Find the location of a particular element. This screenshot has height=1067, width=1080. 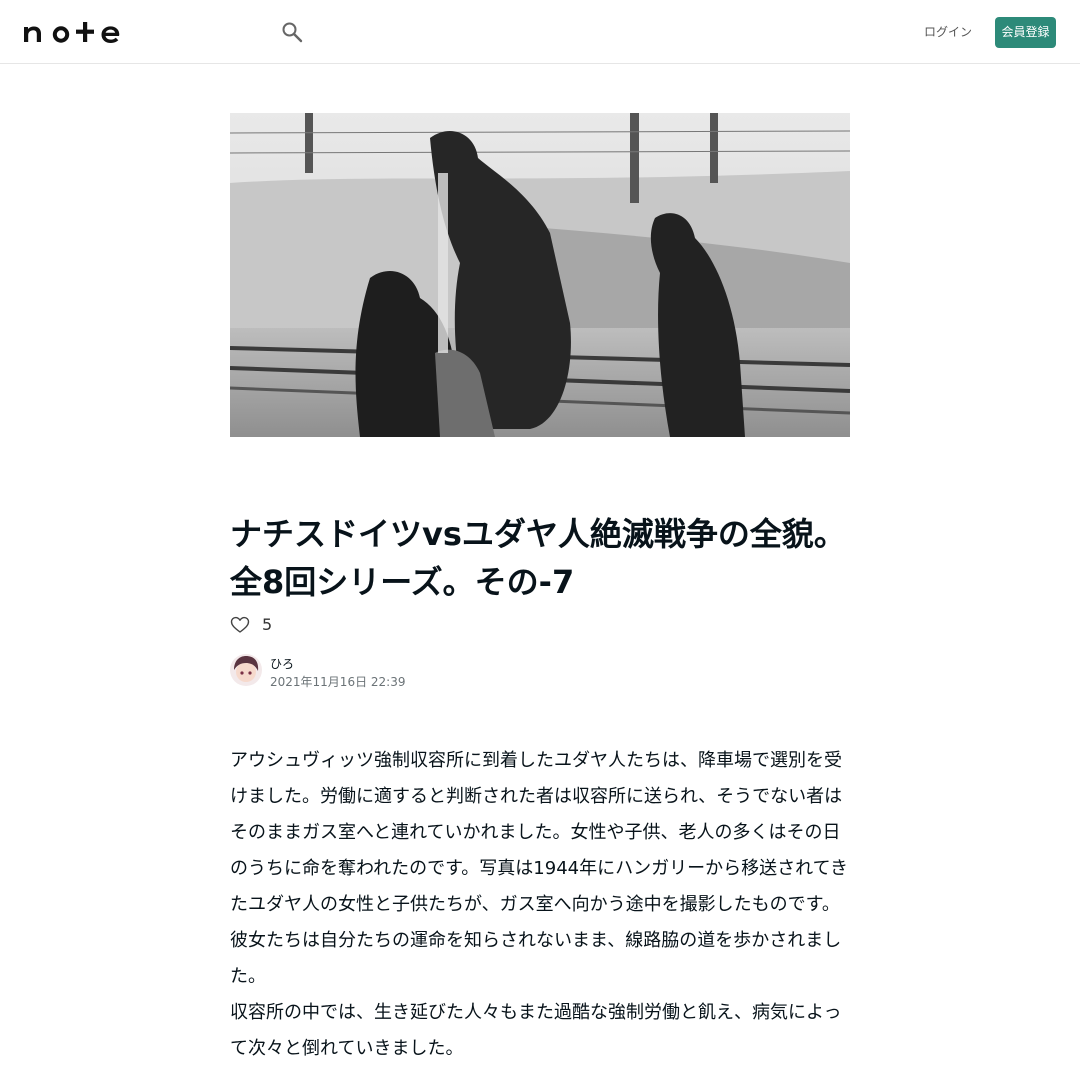

post-date: 2021年11月16日 22:39 is located at coordinates (338, 682).